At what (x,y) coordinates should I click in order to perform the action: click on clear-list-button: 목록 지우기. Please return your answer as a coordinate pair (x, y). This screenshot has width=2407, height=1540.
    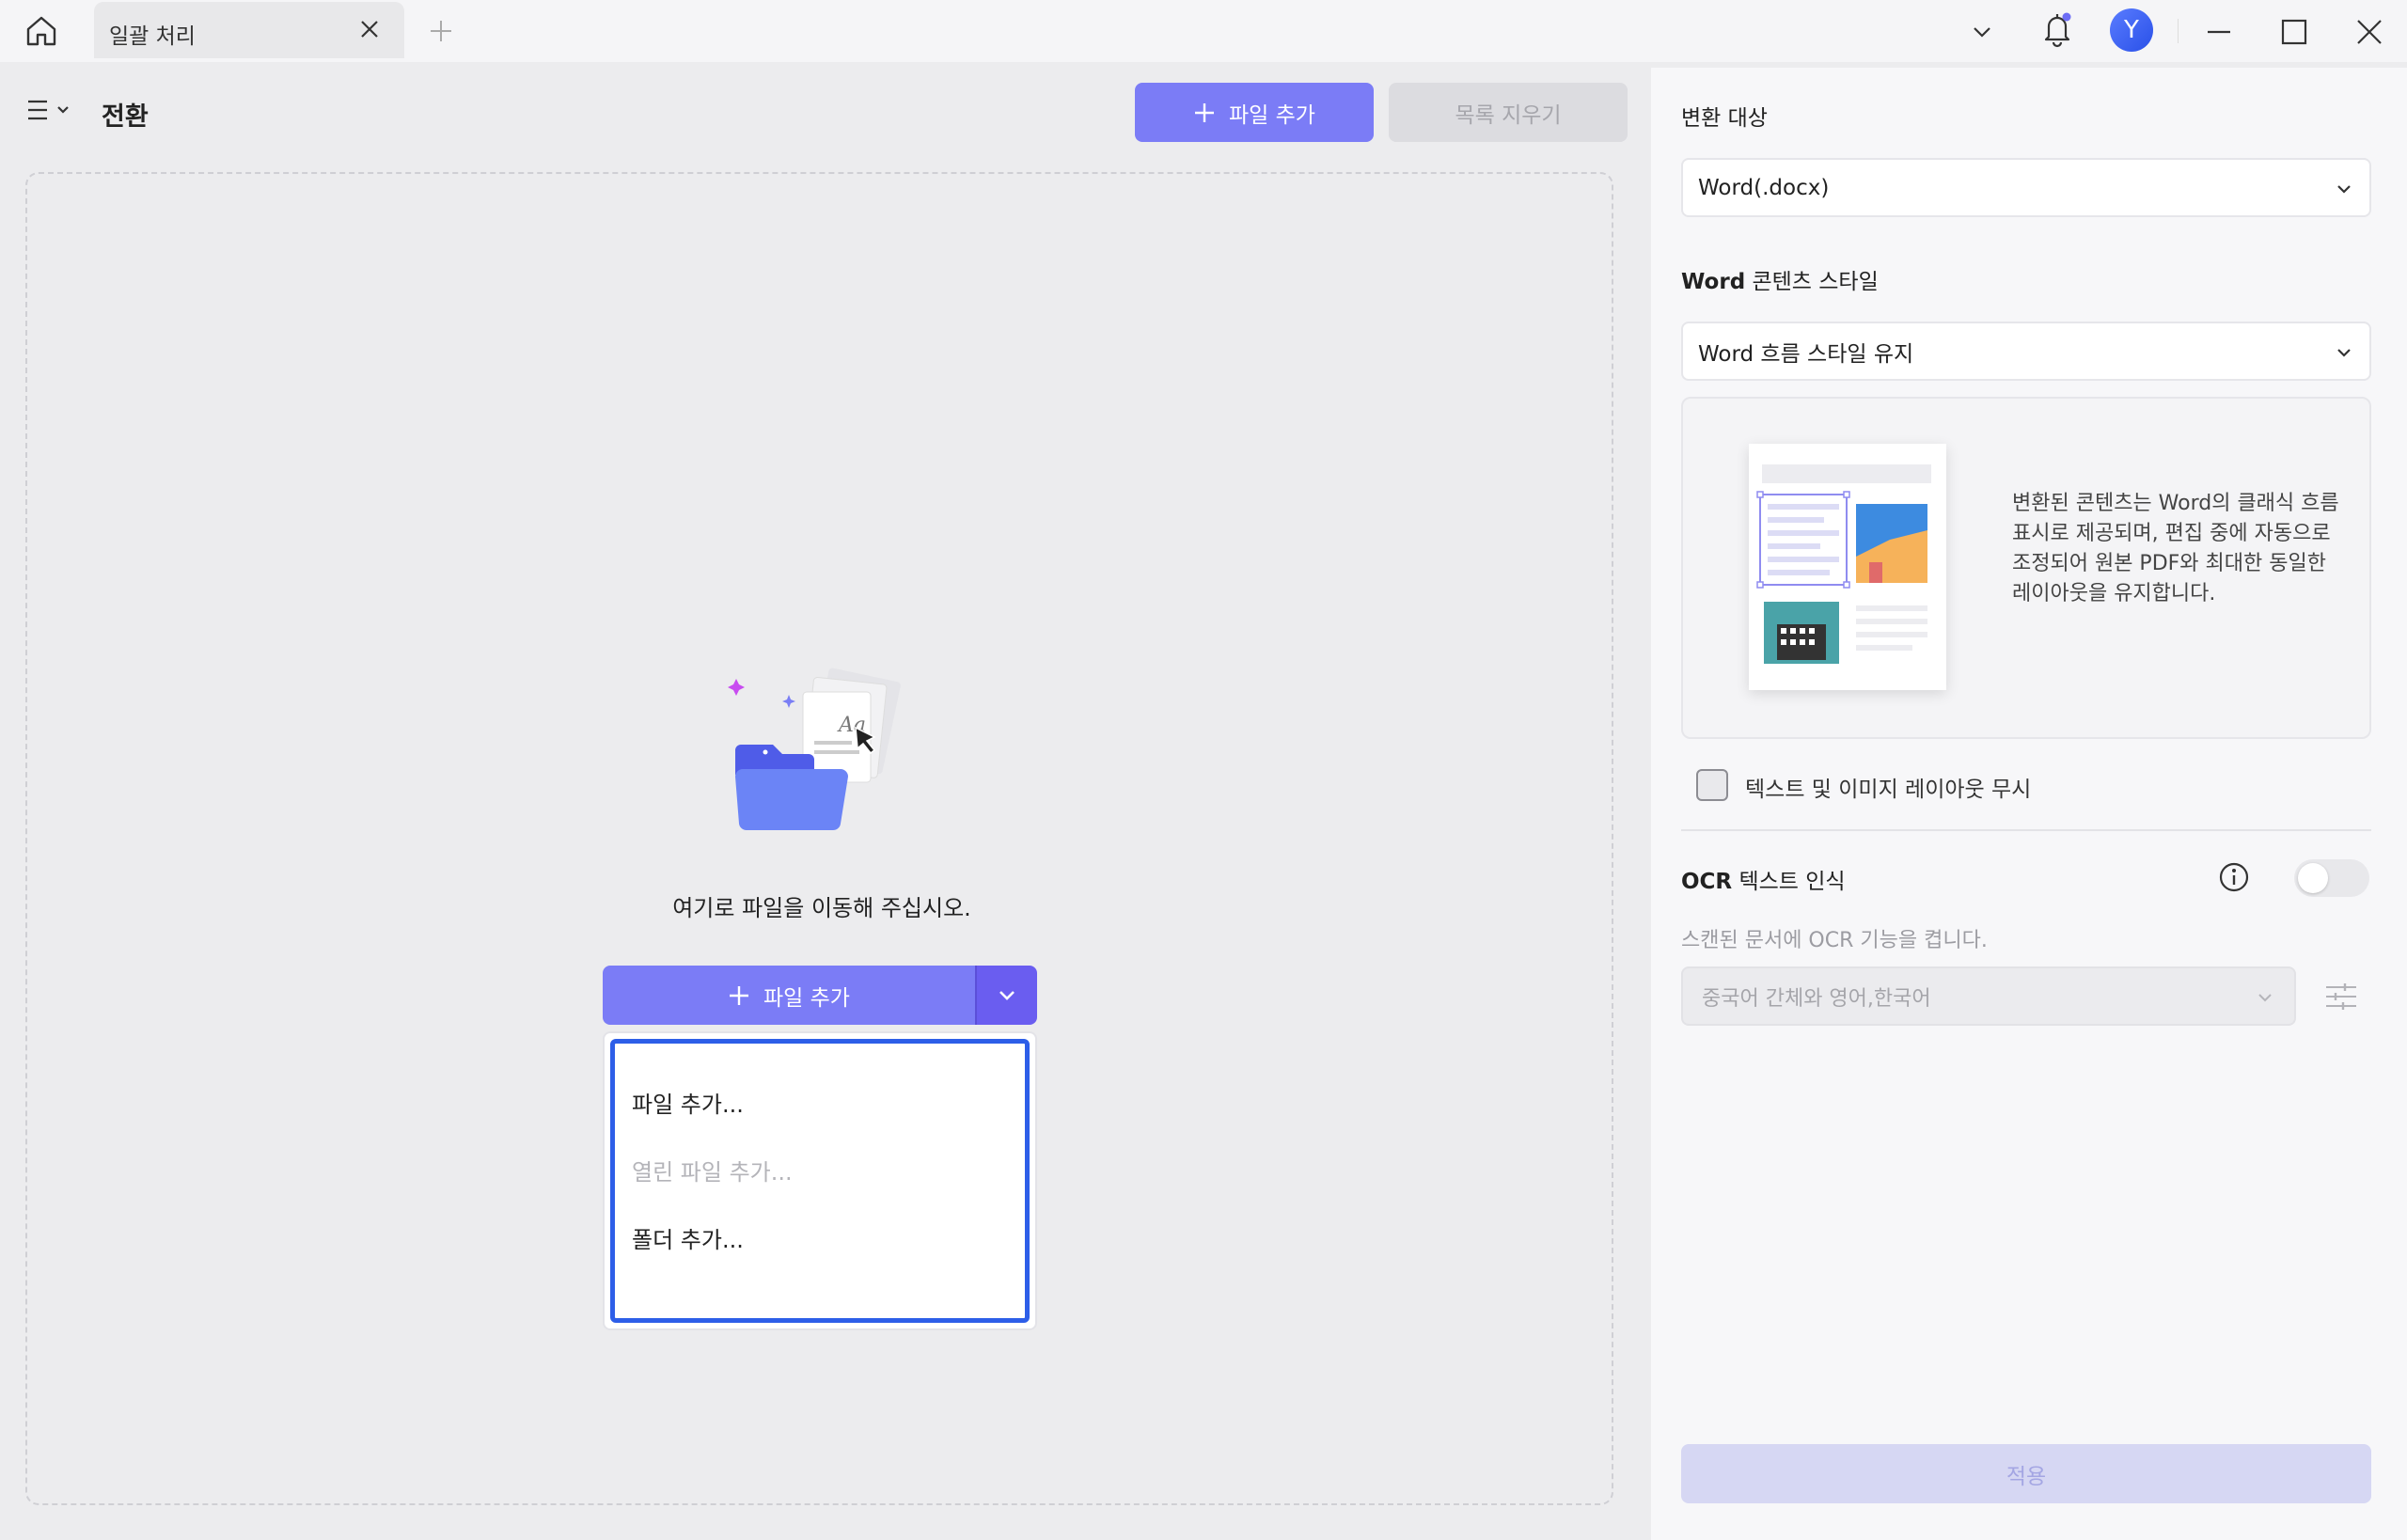
    Looking at the image, I should click on (1508, 113).